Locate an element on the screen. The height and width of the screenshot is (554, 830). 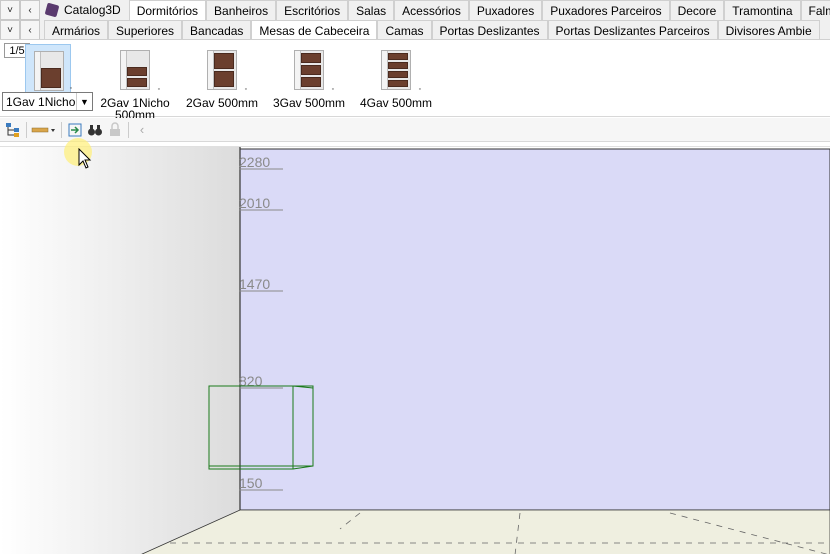
tabs-dropdown-button: ˅ is located at coordinates (10, 10).